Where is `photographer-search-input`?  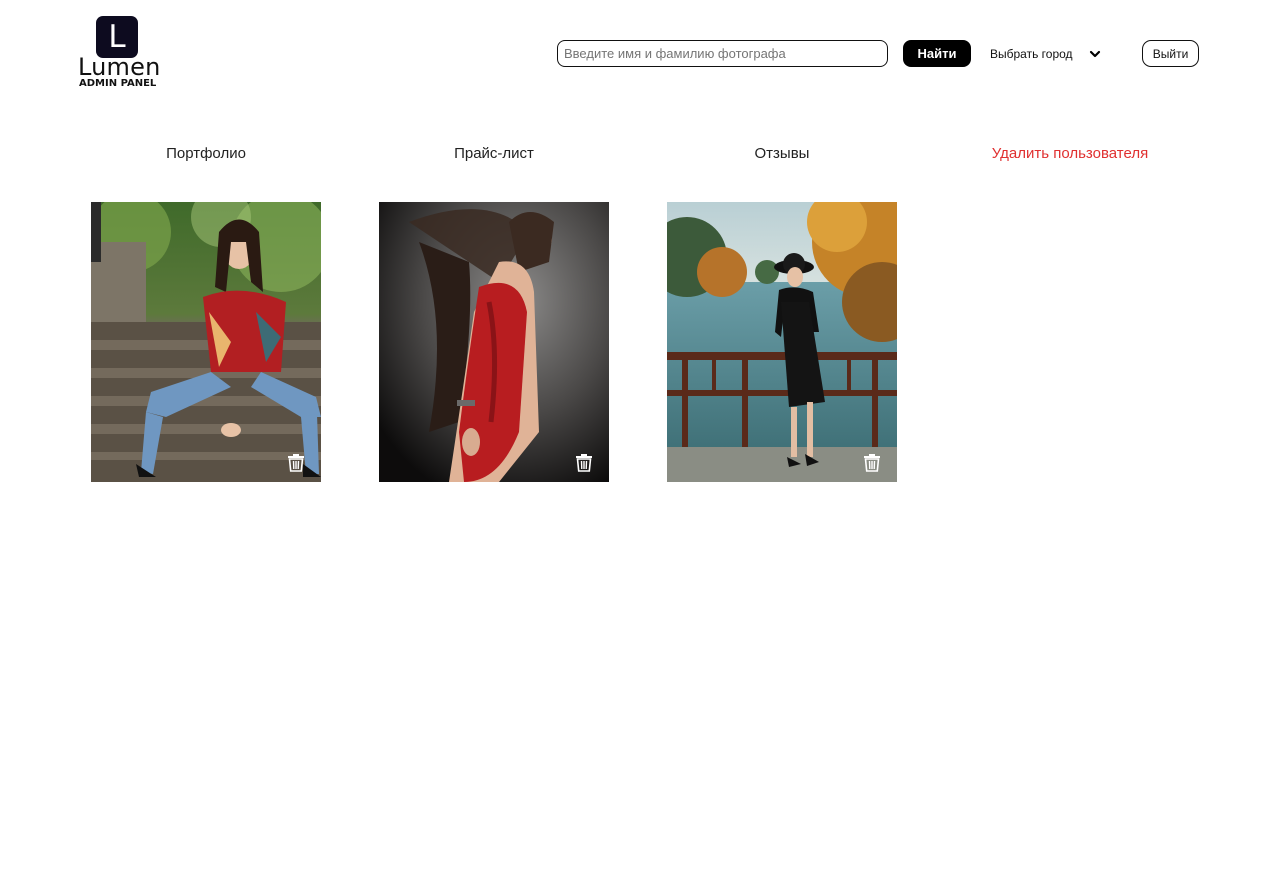 photographer-search-input is located at coordinates (722, 53).